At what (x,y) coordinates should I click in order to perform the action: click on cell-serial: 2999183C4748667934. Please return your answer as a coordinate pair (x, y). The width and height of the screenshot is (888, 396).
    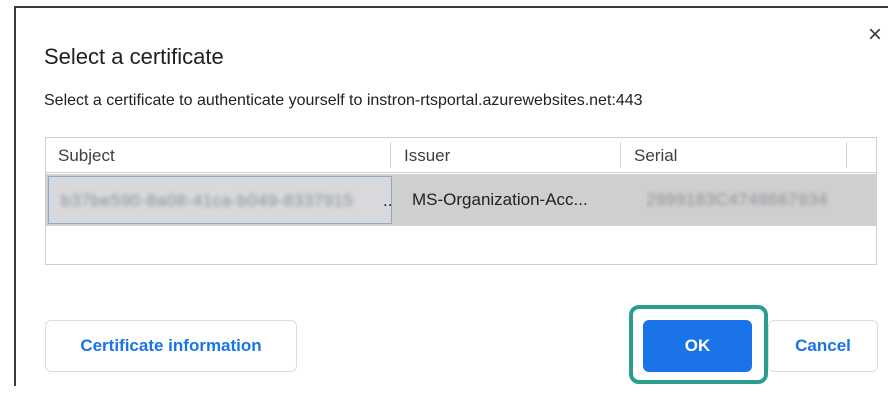
    Looking at the image, I should click on (746, 200).